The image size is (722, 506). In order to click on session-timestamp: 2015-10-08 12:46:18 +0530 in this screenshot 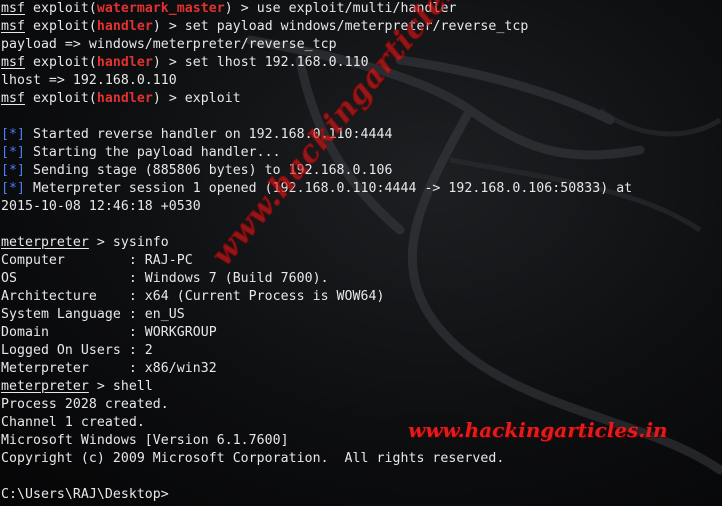, I will do `click(101, 206)`.